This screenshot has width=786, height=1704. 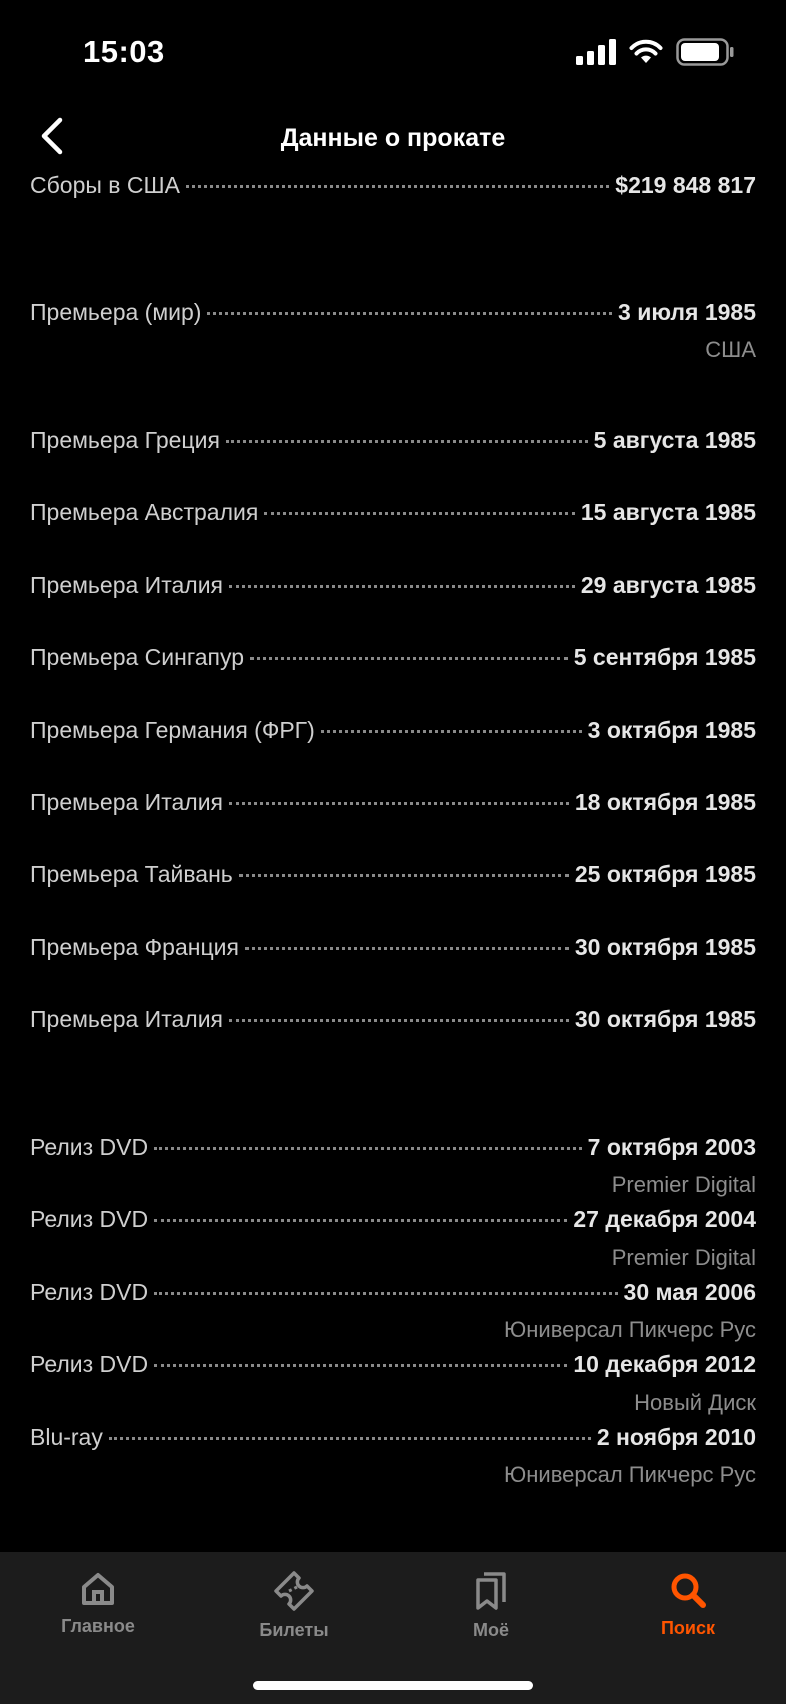 What do you see at coordinates (695, 1402) in the screenshot?
I see `row-sub-label: Новый Диск` at bounding box center [695, 1402].